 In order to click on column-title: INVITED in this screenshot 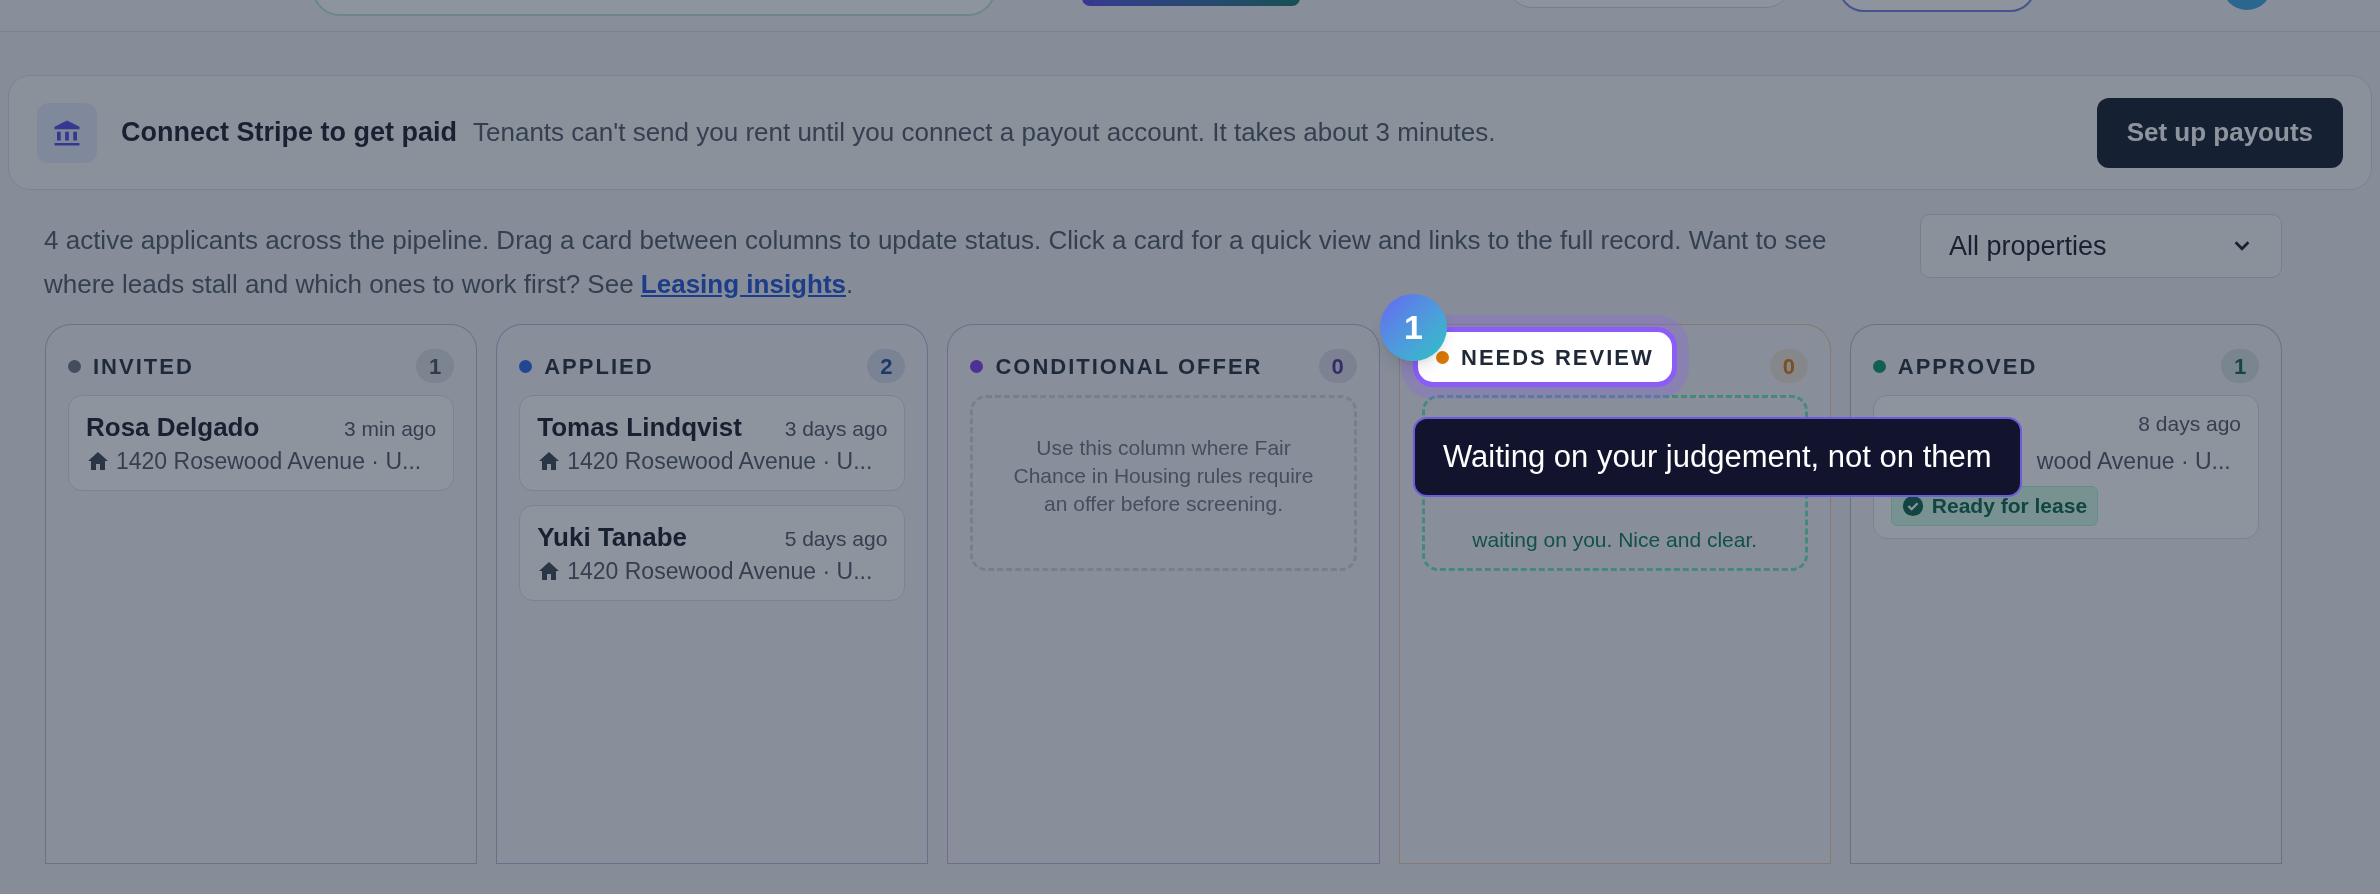, I will do `click(143, 366)`.